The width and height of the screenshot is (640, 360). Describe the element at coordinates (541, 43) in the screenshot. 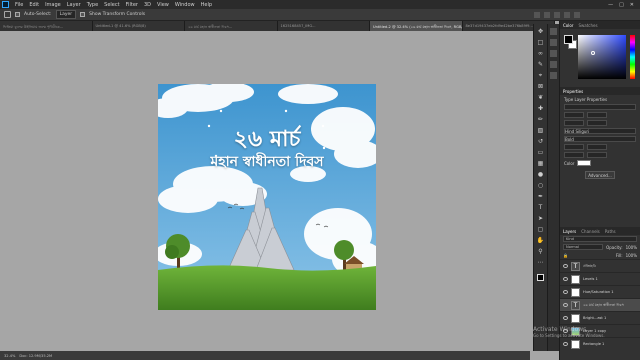

I see `marquee-tool-icon: □` at that location.